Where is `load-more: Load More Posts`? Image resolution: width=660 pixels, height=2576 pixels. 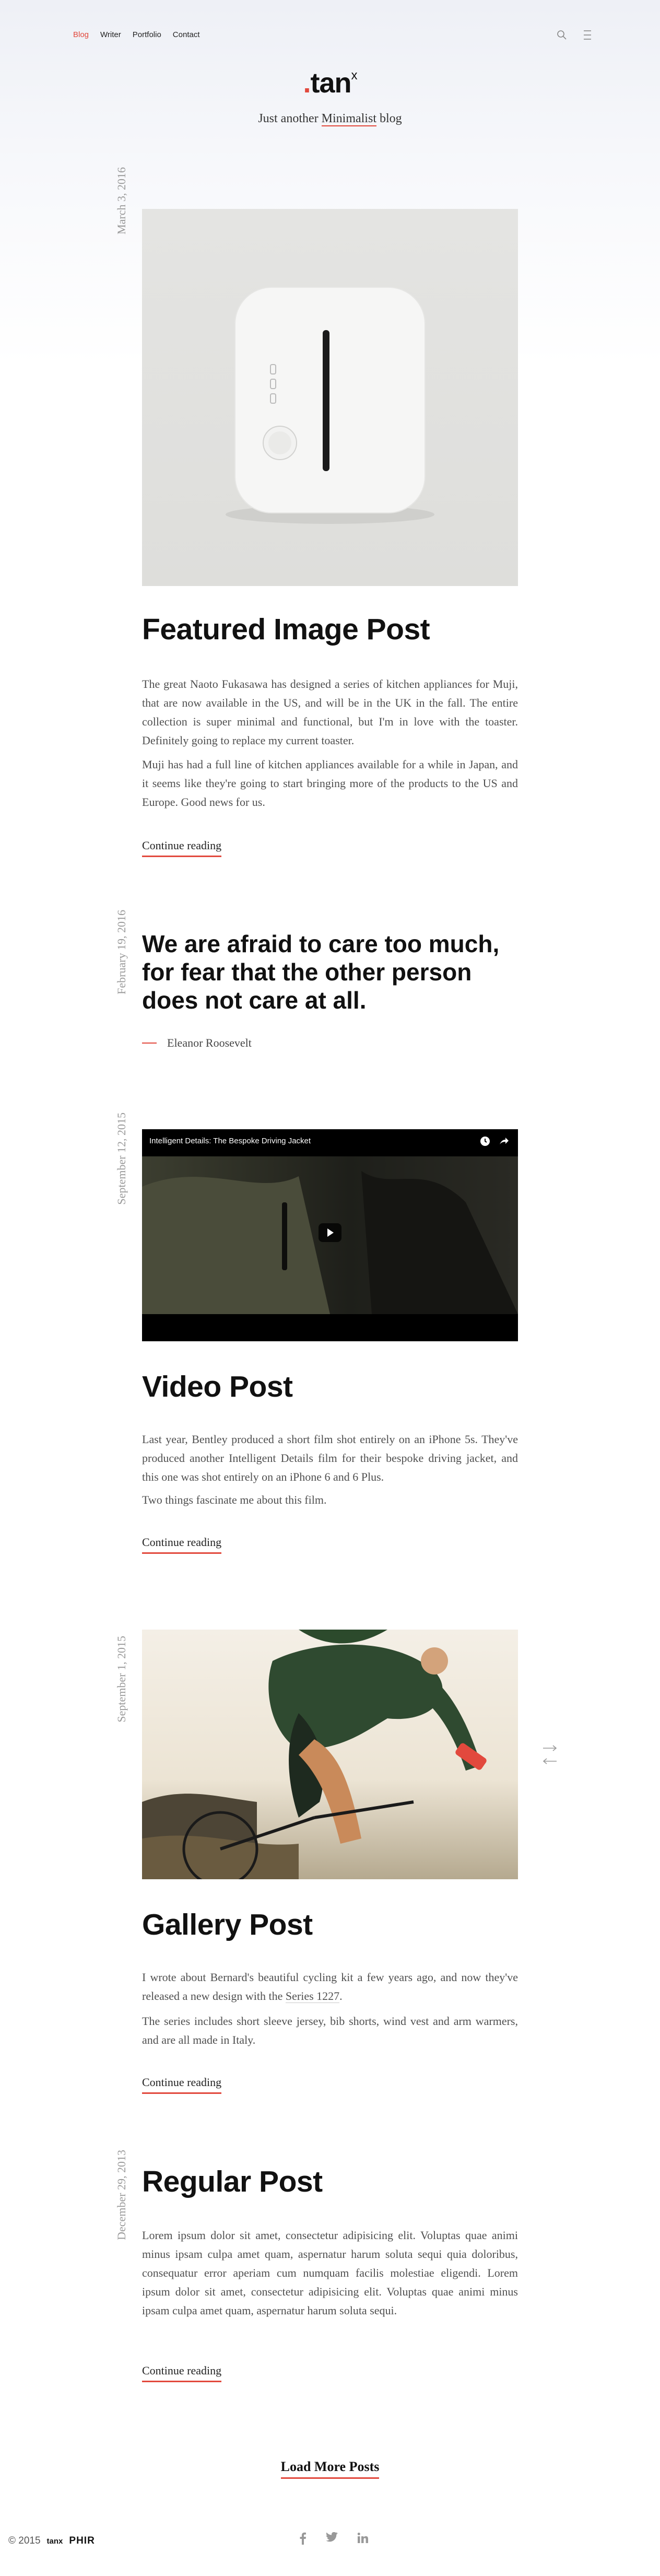
load-more: Load More Posts is located at coordinates (330, 2469).